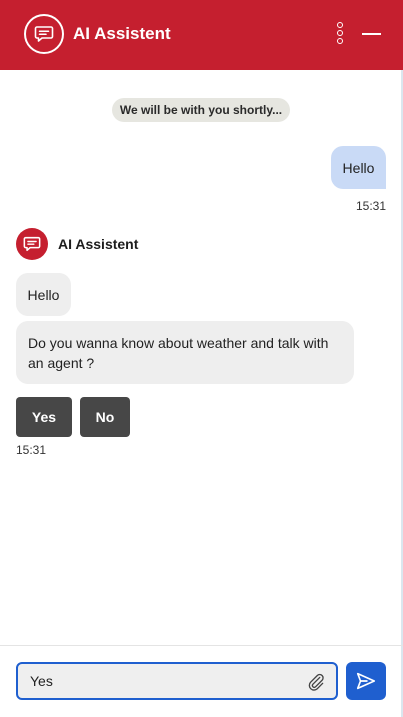 The width and height of the screenshot is (403, 717). Describe the element at coordinates (316, 682) in the screenshot. I see `paperclip-icon` at that location.